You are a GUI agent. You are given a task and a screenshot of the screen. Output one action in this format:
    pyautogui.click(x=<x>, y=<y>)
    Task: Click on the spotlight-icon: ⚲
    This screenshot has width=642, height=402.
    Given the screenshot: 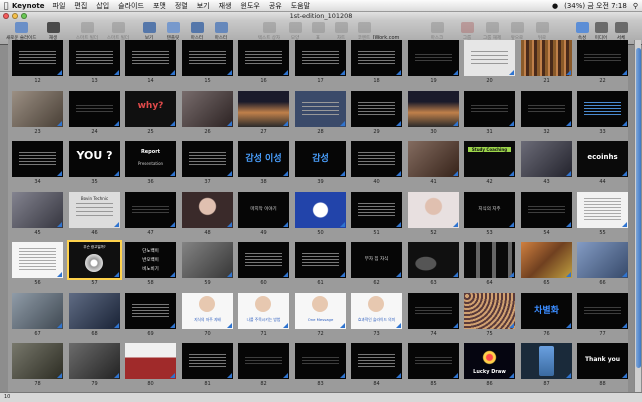 What is the action you would take?
    pyautogui.click(x=635, y=6)
    